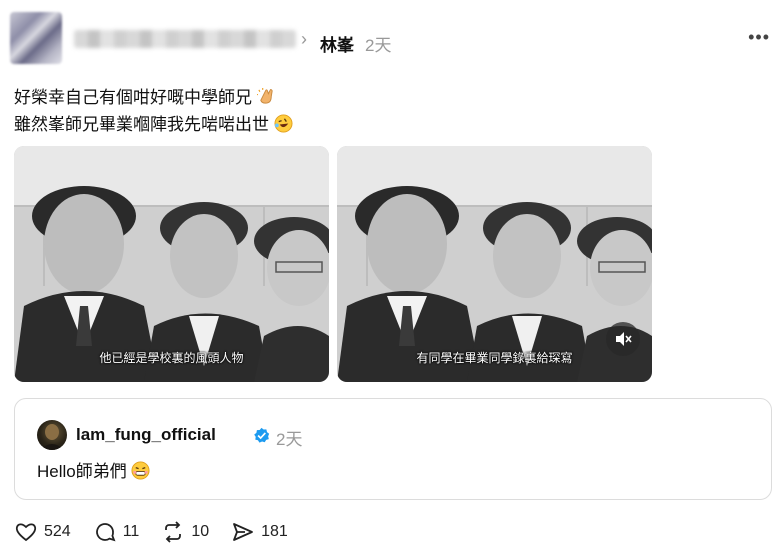  What do you see at coordinates (289, 439) in the screenshot?
I see `quoted-timestamp: 2天` at bounding box center [289, 439].